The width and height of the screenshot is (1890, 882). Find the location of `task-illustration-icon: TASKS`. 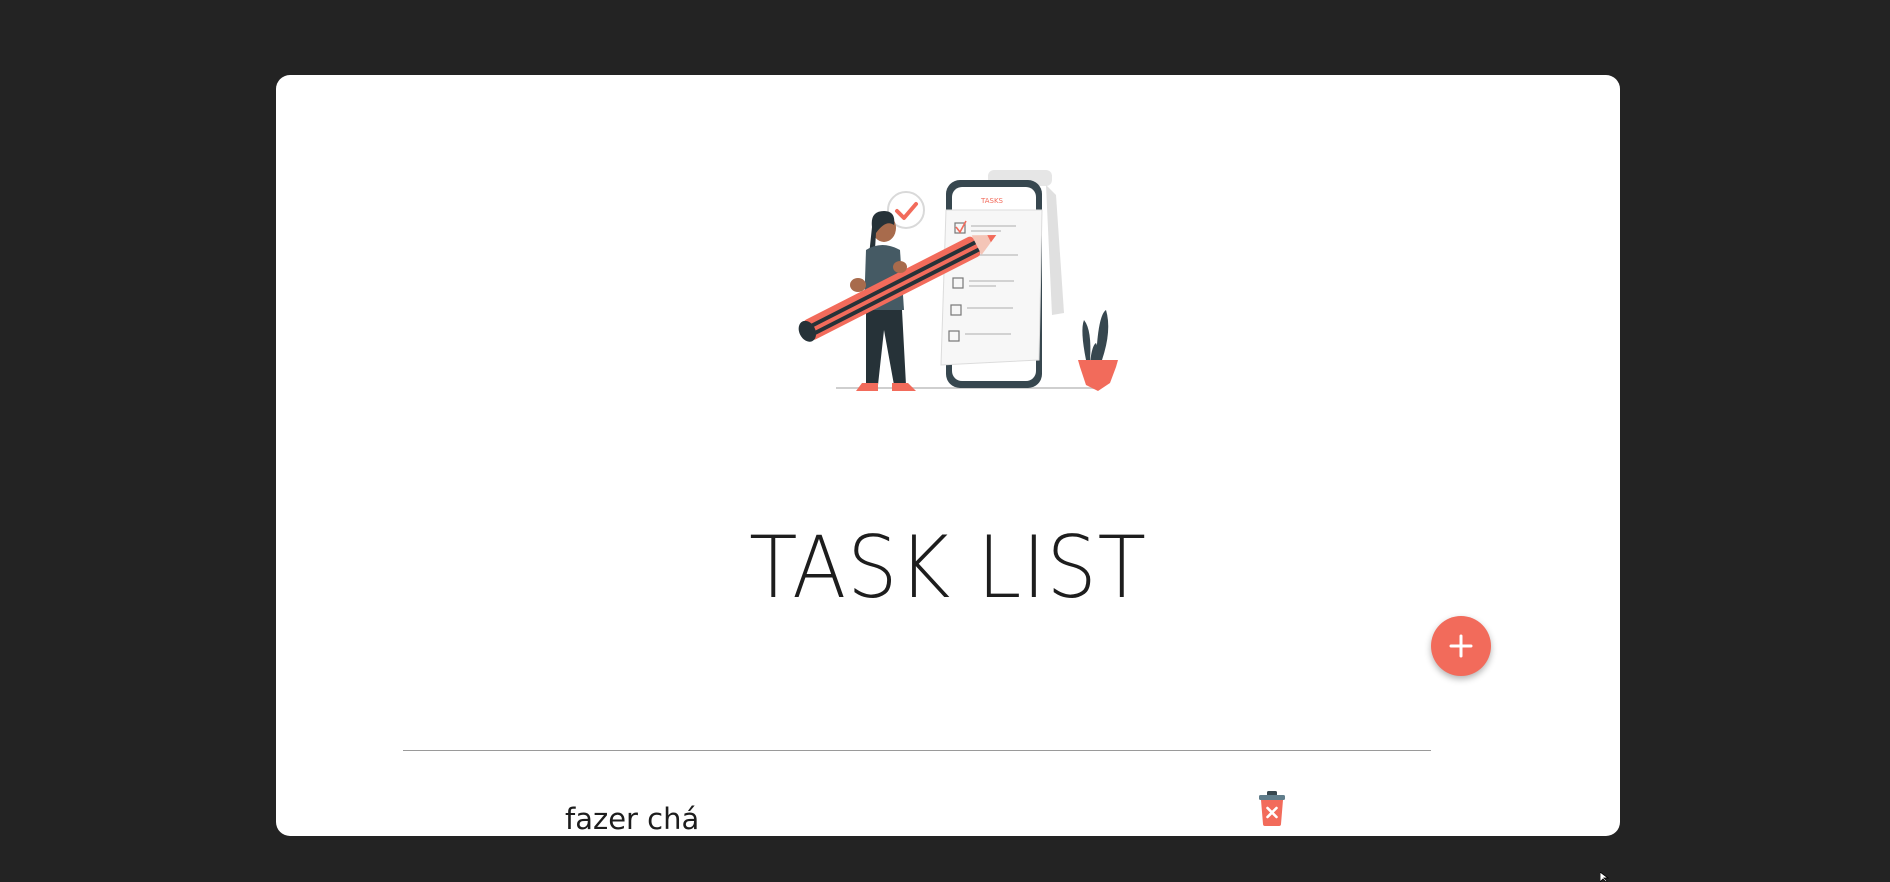

task-illustration-icon: TASKS is located at coordinates (958, 280).